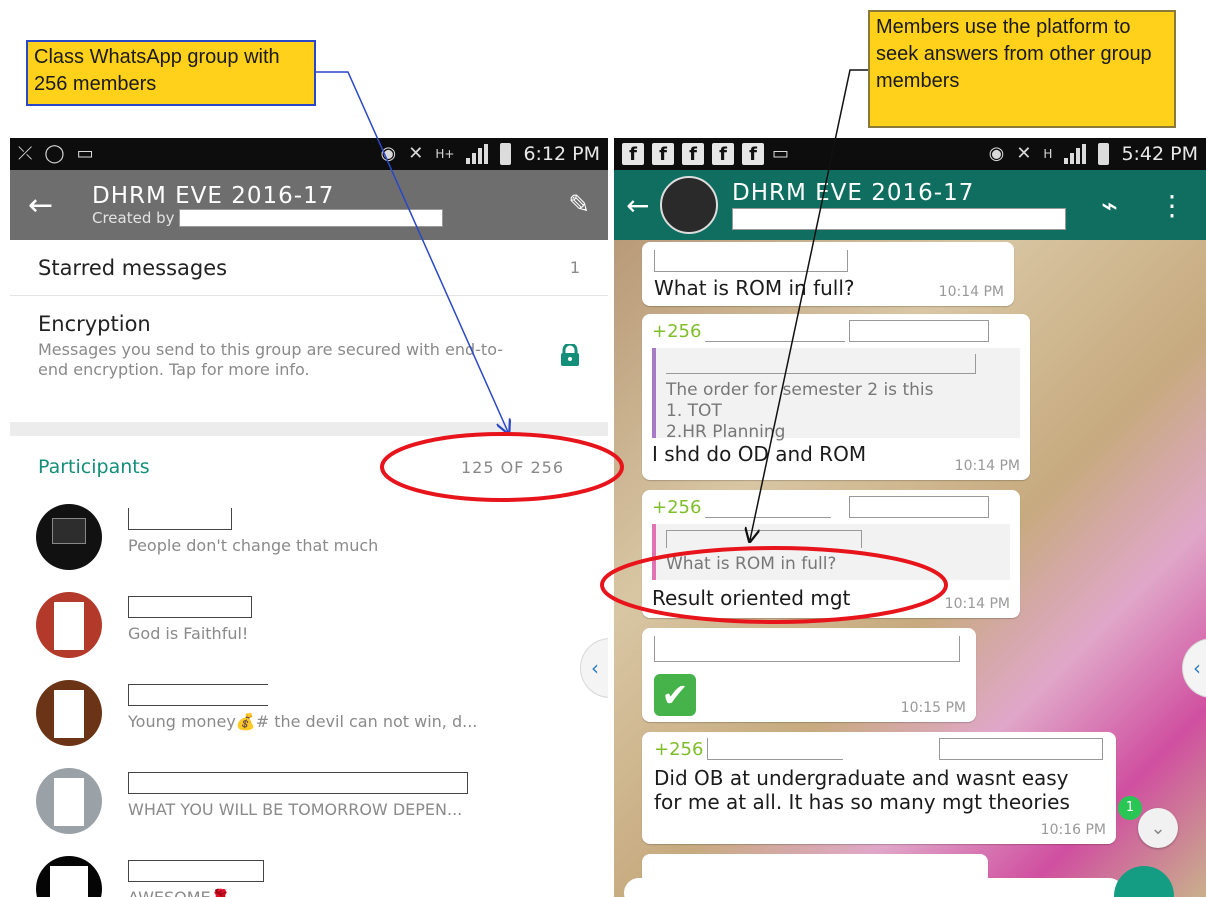  I want to click on check-mark-icon: ✔, so click(675, 695).